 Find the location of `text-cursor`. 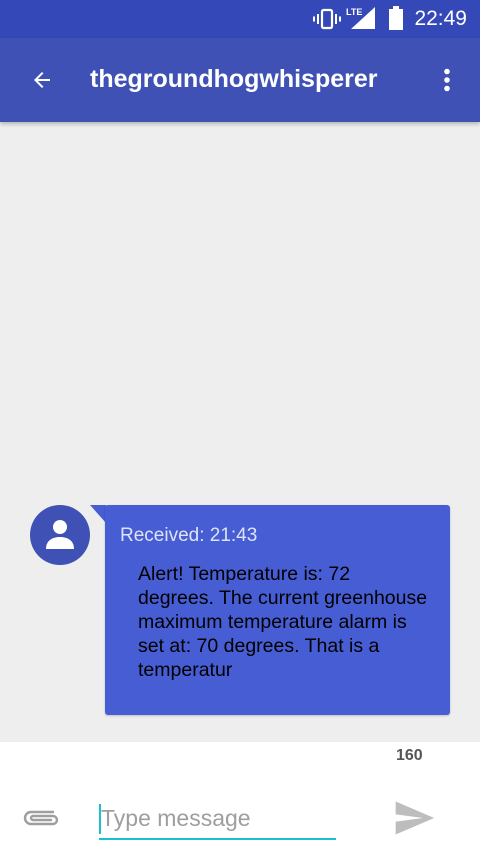

text-cursor is located at coordinates (100, 819).